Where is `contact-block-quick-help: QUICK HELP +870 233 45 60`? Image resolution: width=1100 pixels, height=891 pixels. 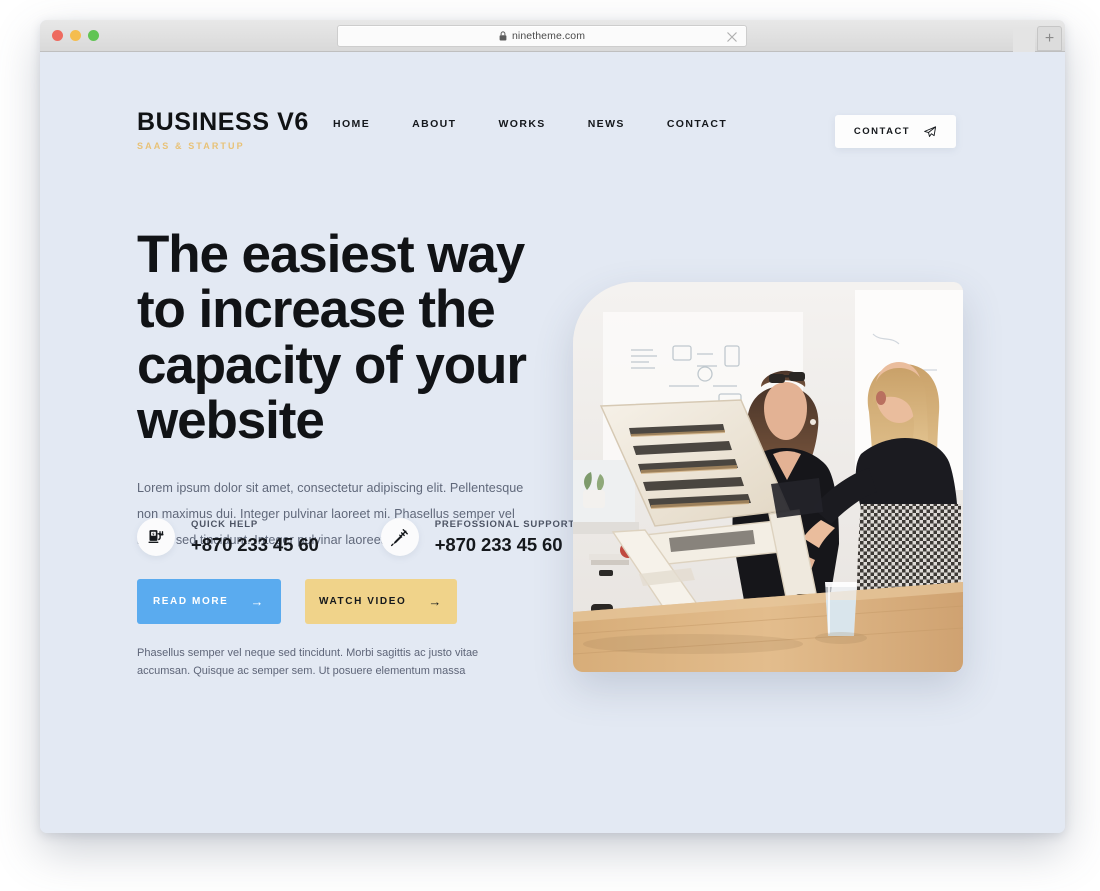
contact-block-quick-help: QUICK HELP +870 233 45 60 is located at coordinates (228, 537).